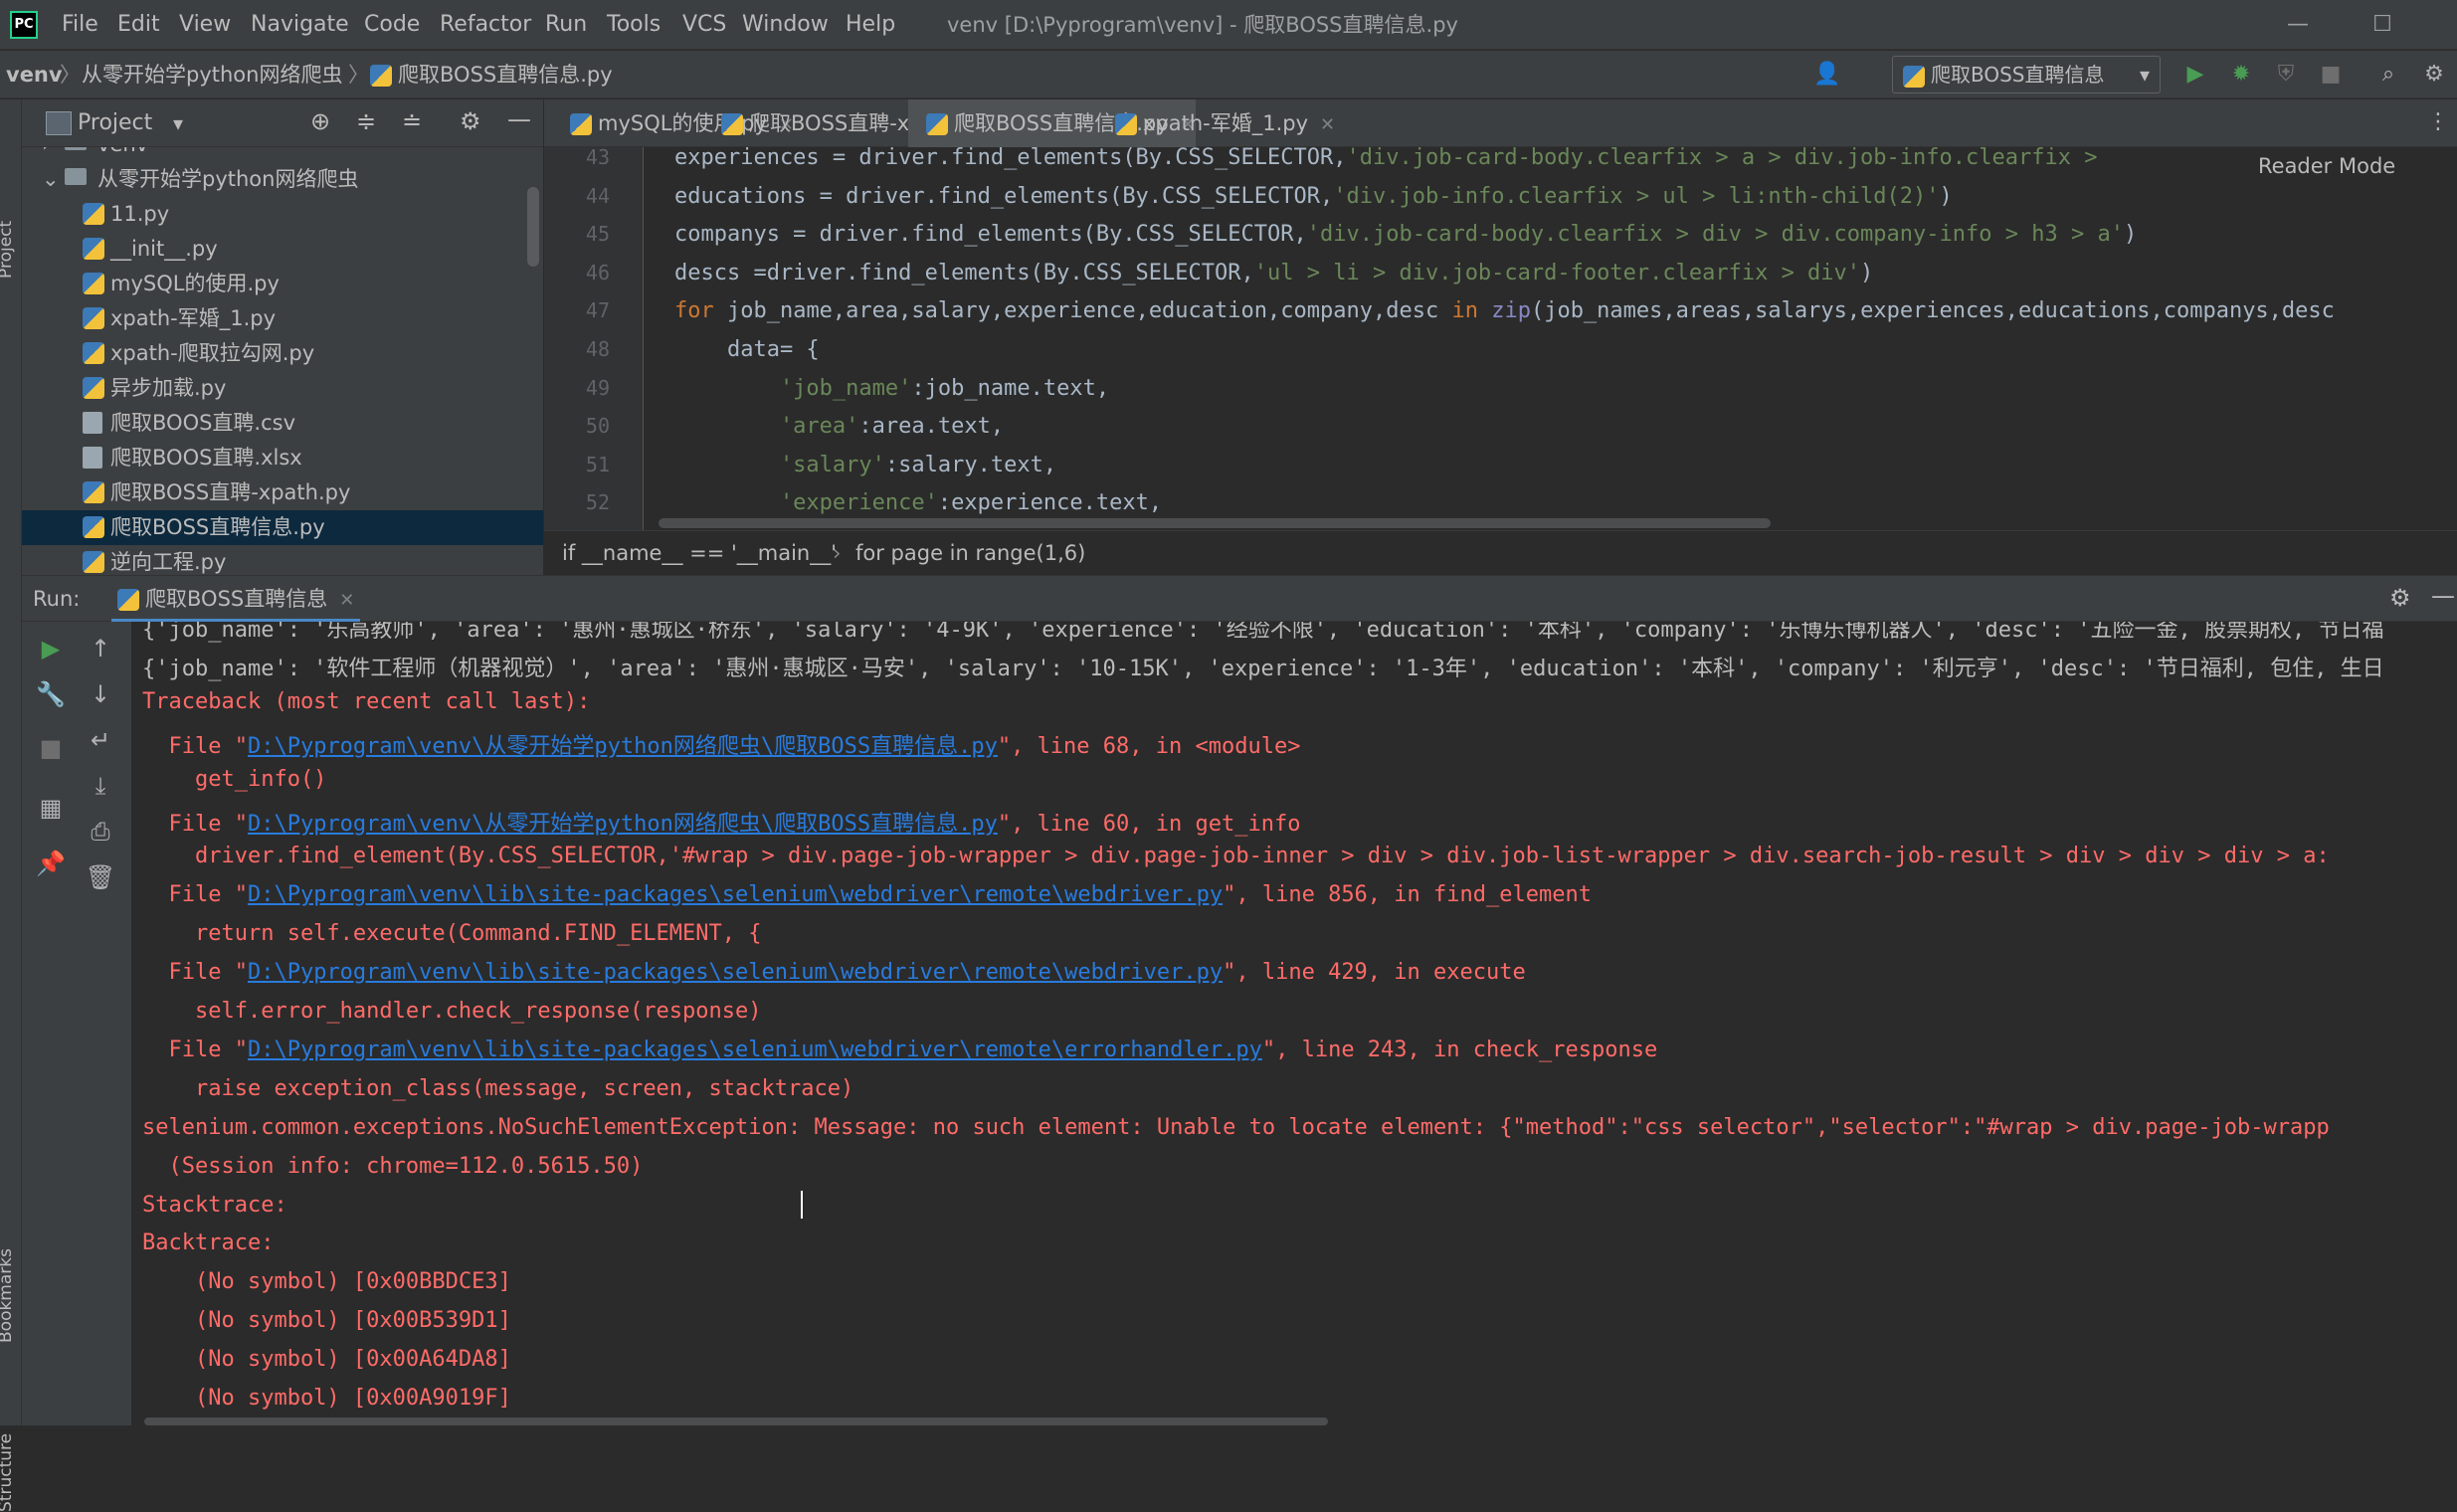 The height and width of the screenshot is (1512, 2457). What do you see at coordinates (51, 694) in the screenshot?
I see `wrench-icon: 🔧` at bounding box center [51, 694].